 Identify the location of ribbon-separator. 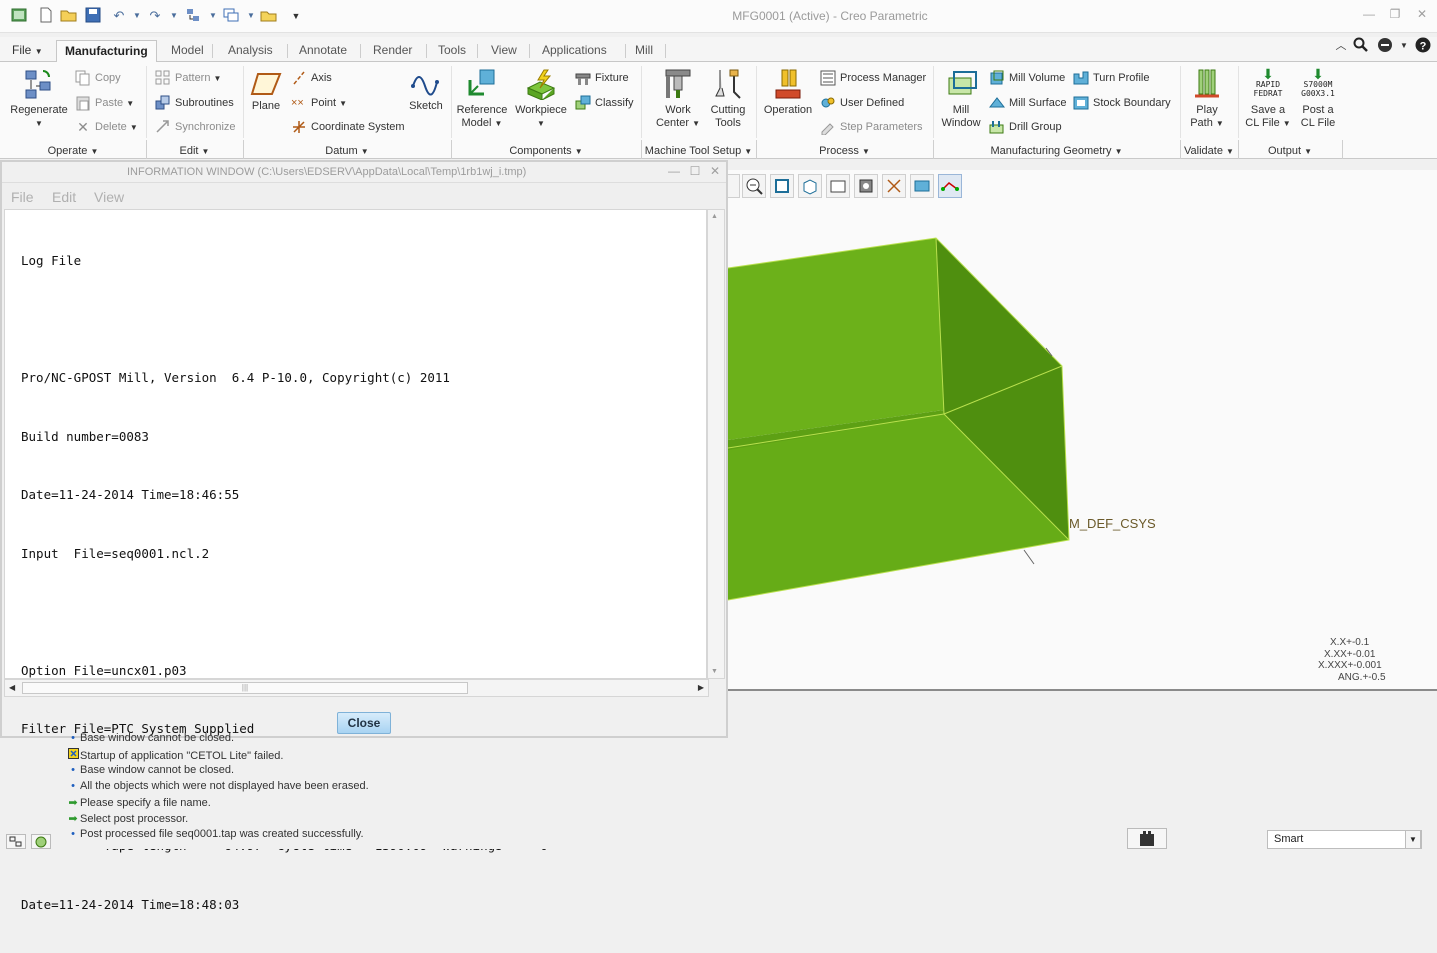
(146, 102).